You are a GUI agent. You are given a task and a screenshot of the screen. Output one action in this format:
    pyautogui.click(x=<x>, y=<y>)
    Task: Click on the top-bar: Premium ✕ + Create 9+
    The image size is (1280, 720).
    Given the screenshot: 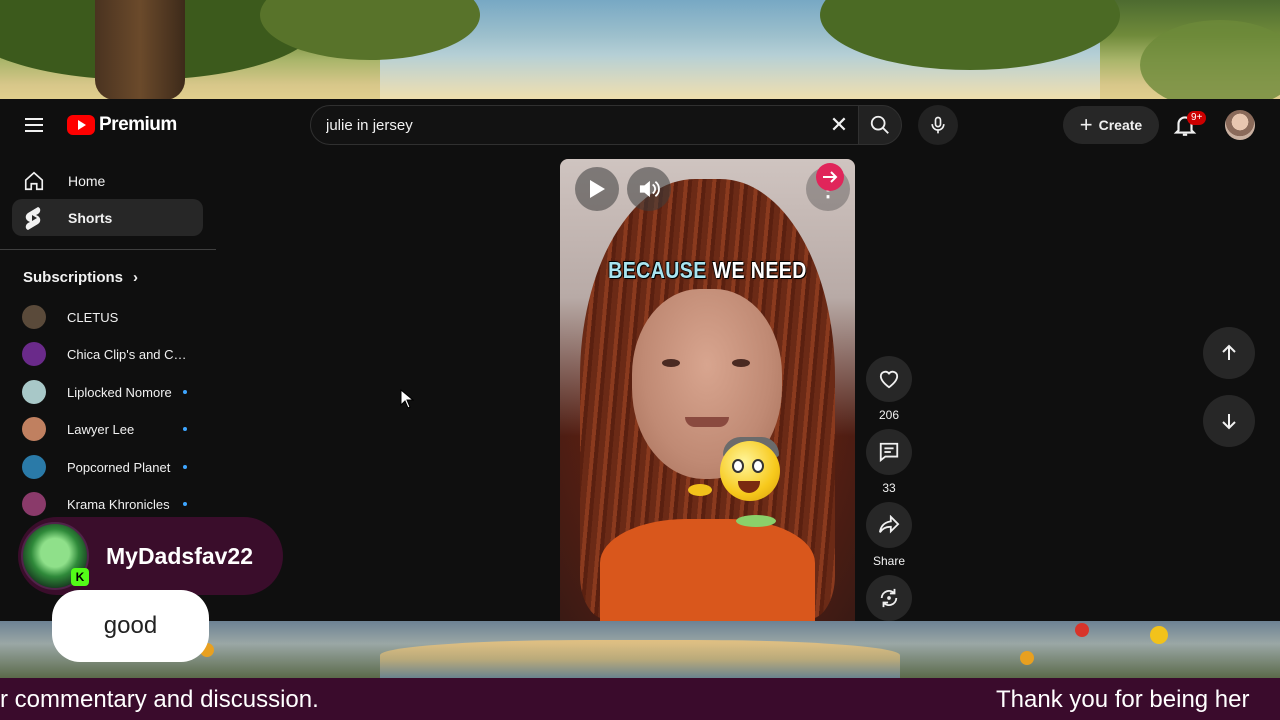 What is the action you would take?
    pyautogui.click(x=640, y=126)
    